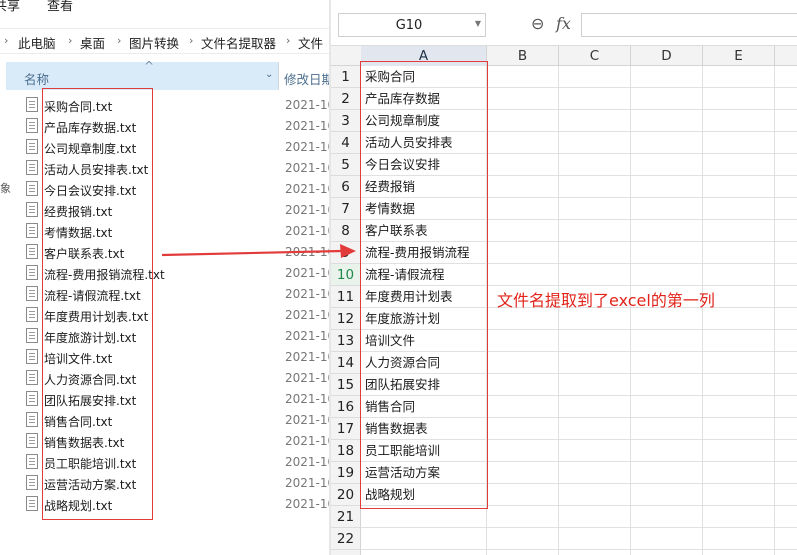 The height and width of the screenshot is (555, 797). I want to click on row-header: 5, so click(346, 165).